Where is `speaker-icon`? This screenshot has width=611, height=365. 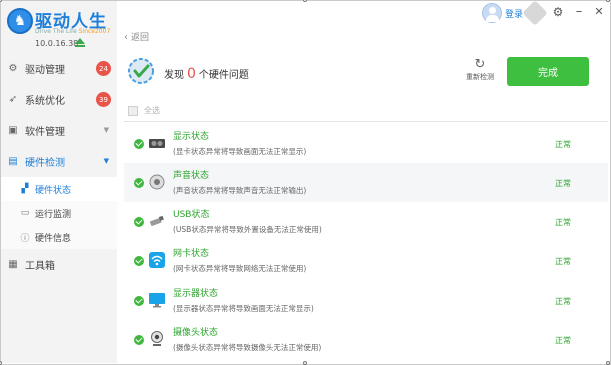
speaker-icon is located at coordinates (157, 182).